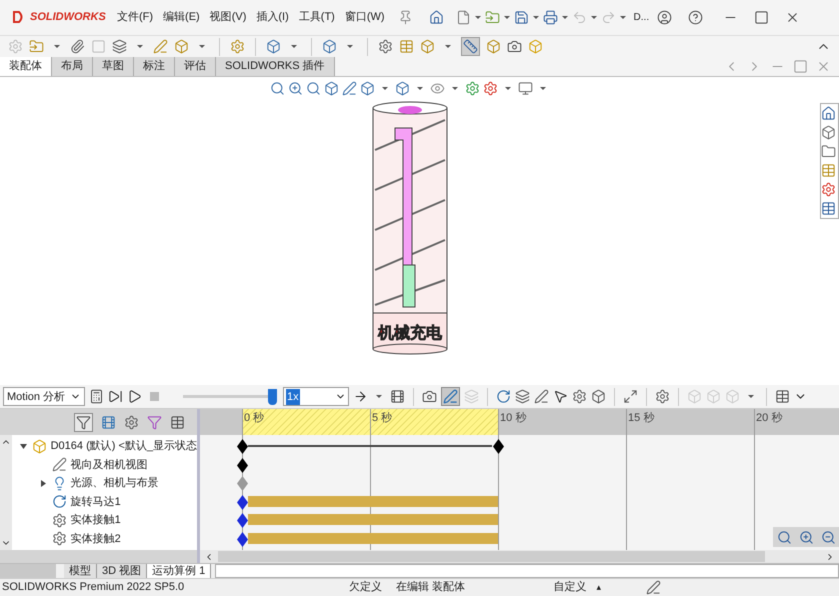 The image size is (839, 596). Describe the element at coordinates (599, 587) in the screenshot. I see `units-caret: ▴` at that location.